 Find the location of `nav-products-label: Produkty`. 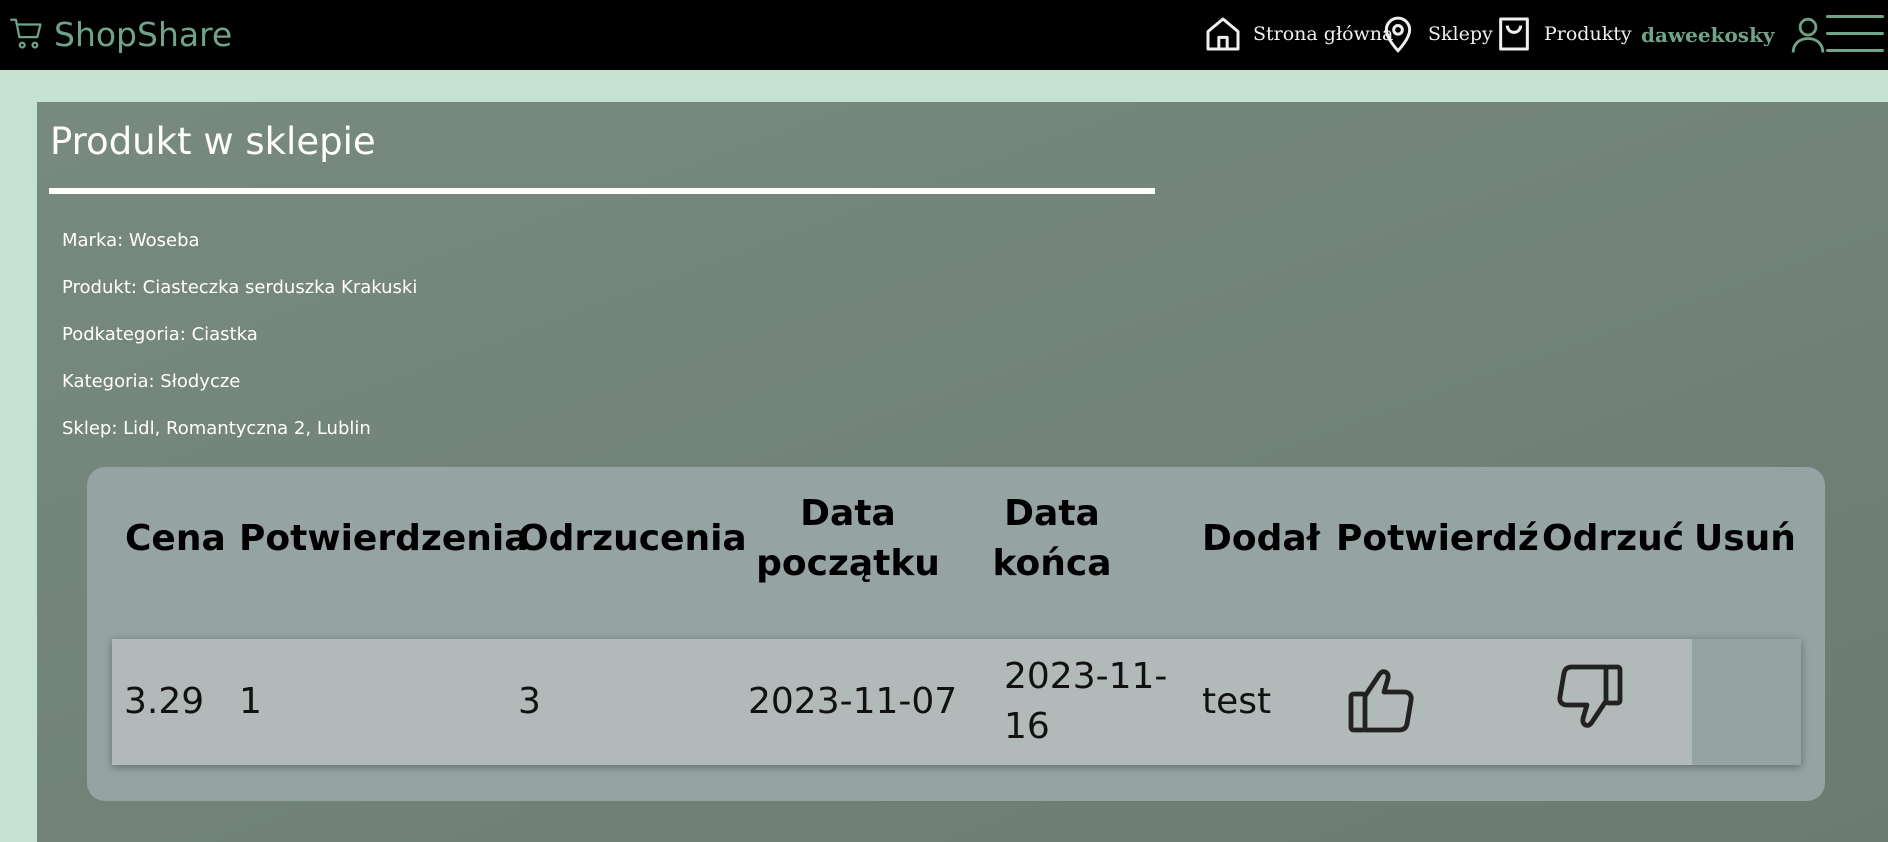

nav-products-label: Produkty is located at coordinates (1588, 34).